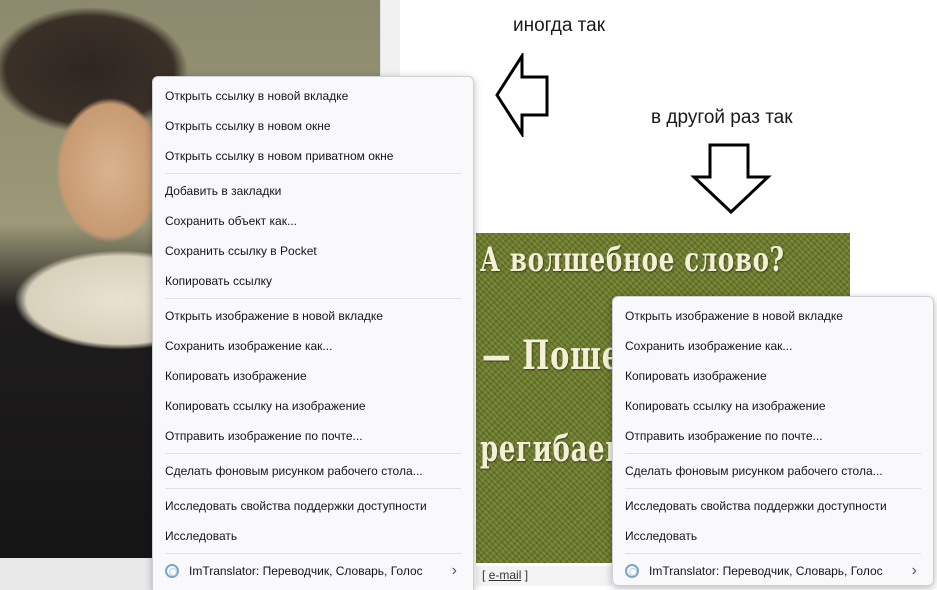 The image size is (937, 590). I want to click on email-bracket-open: [, so click(484, 575).